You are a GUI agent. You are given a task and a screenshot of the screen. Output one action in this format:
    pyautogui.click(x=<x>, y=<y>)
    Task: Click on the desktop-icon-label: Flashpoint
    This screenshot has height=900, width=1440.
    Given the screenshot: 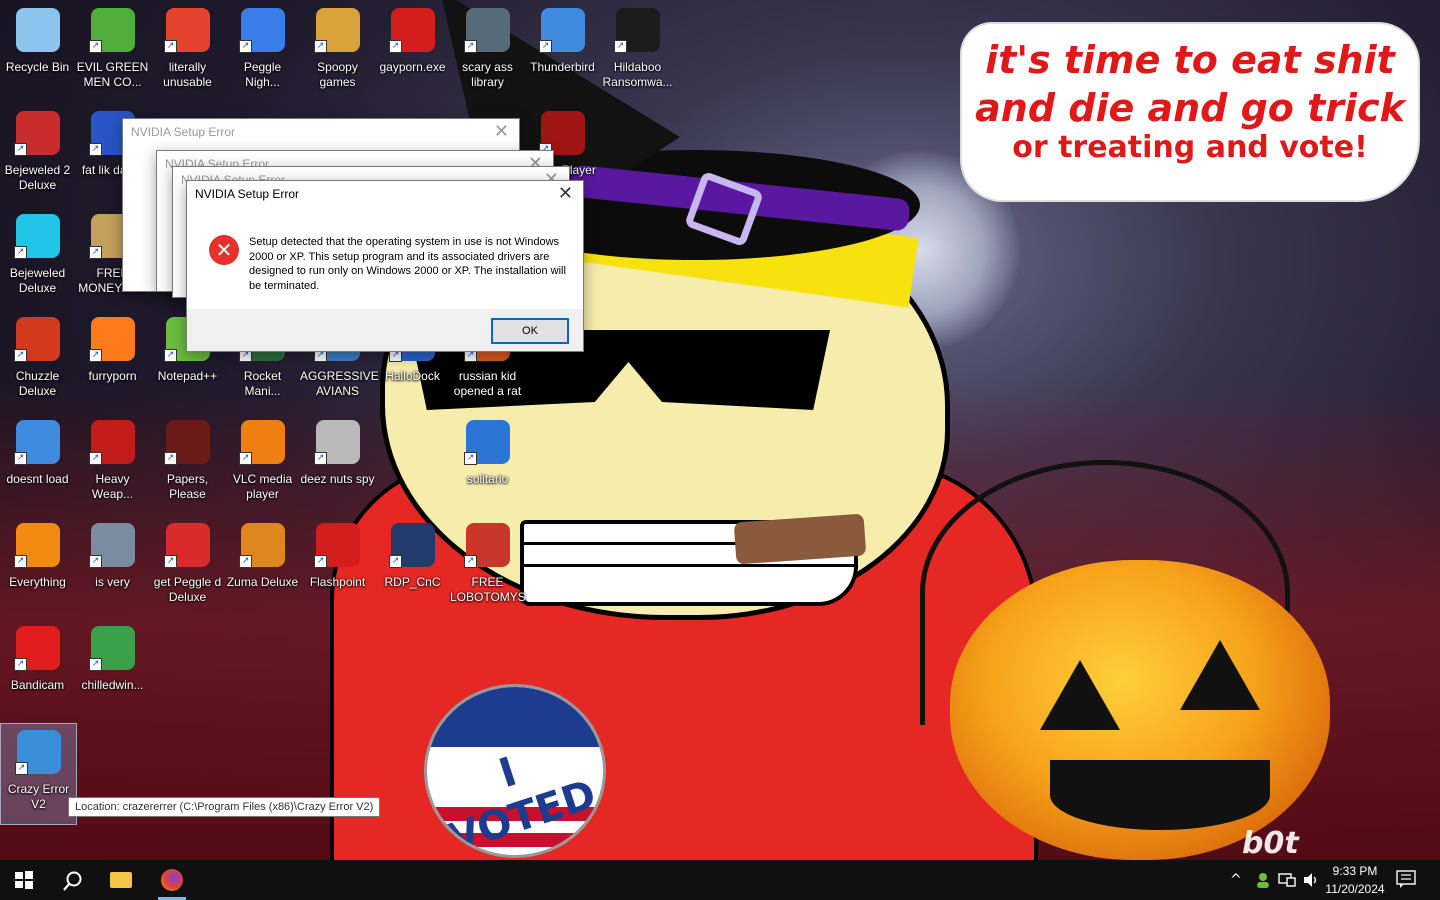 What is the action you would take?
    pyautogui.click(x=337, y=582)
    